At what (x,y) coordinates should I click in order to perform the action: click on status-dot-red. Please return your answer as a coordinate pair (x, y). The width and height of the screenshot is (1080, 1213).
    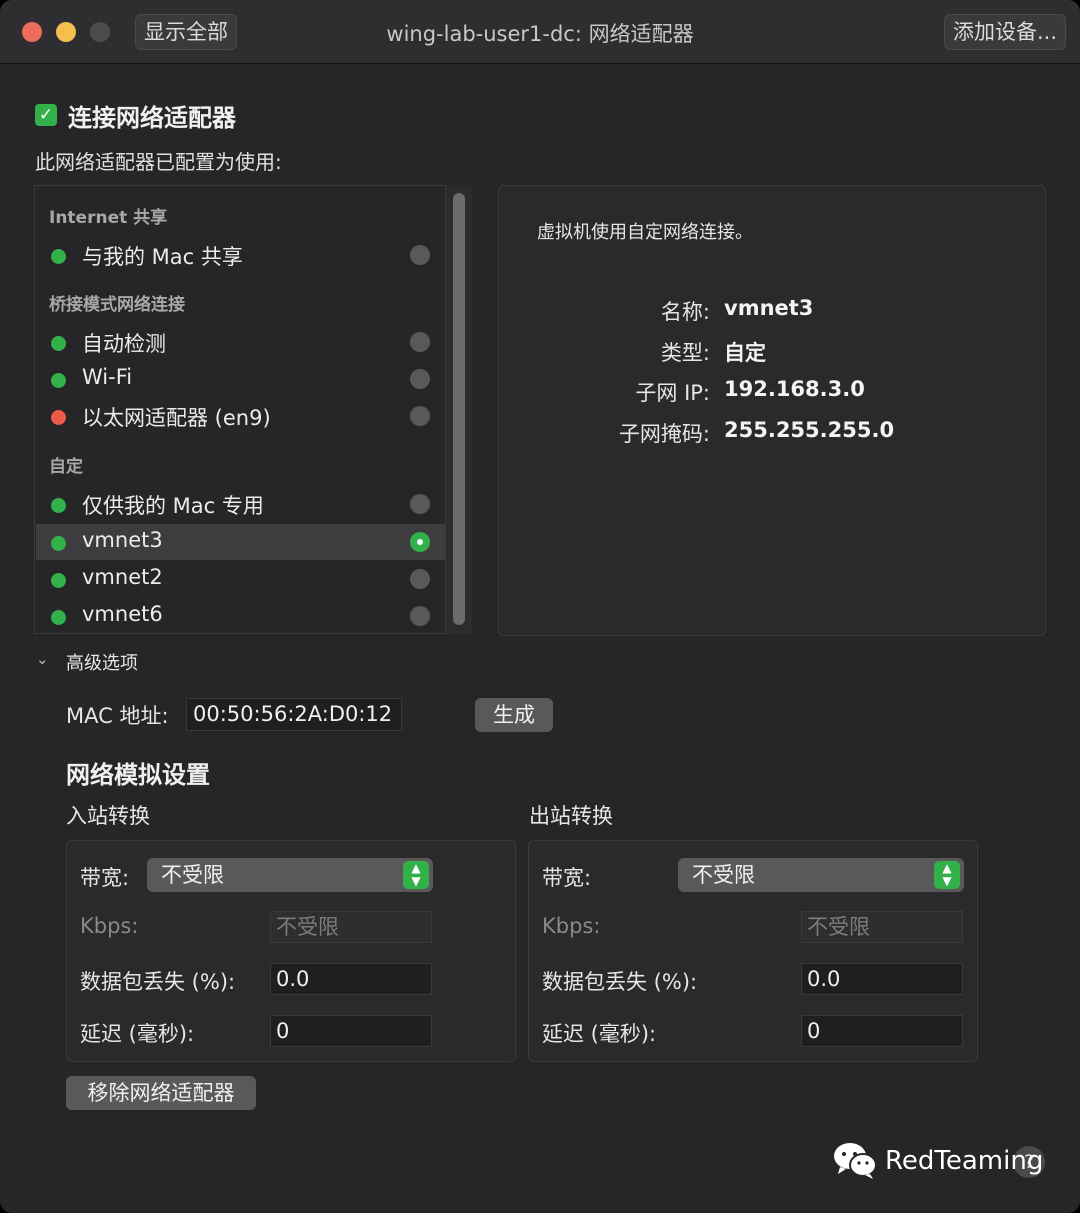
    Looking at the image, I should click on (58, 417).